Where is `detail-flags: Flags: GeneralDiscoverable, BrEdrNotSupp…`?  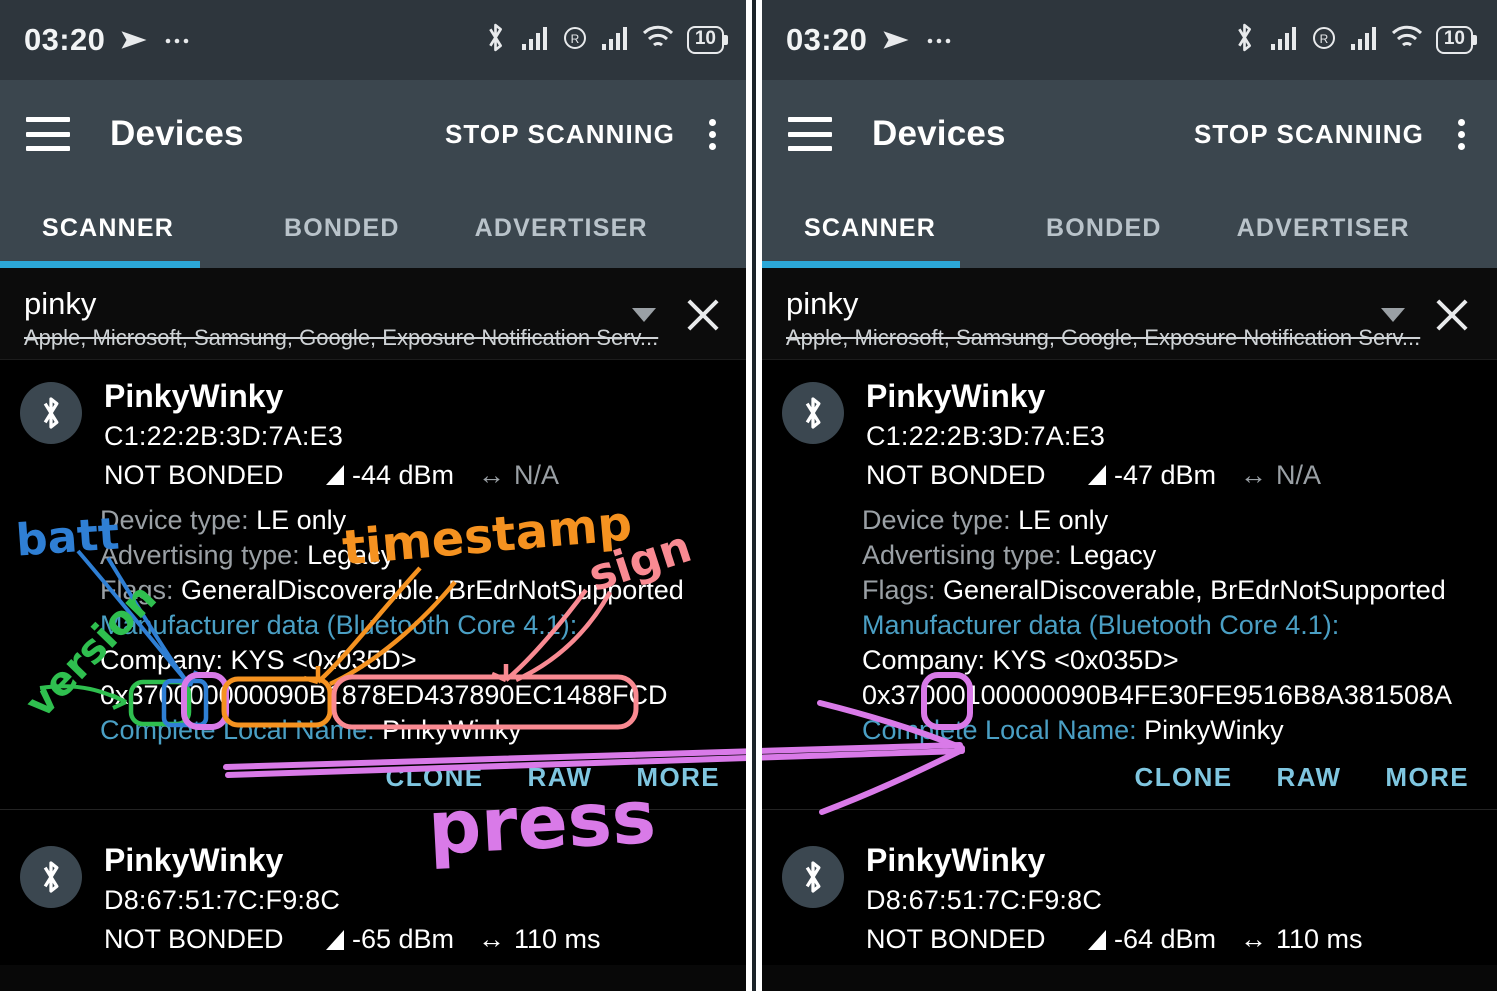 detail-flags: Flags: GeneralDiscoverable, BrEdrNotSupp… is located at coordinates (392, 589).